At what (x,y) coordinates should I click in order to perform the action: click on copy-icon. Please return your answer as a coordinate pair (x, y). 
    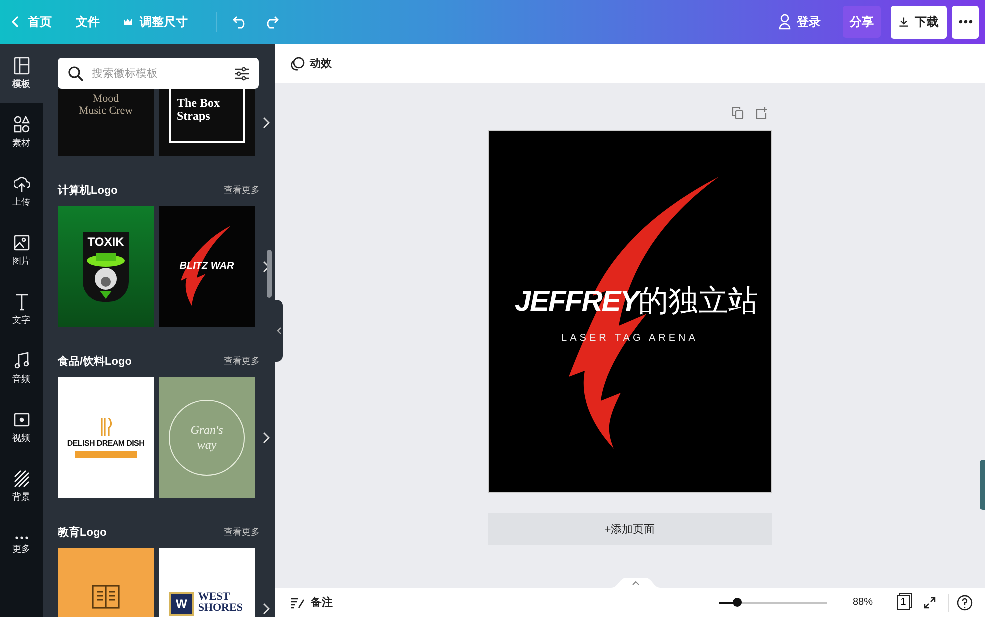
    Looking at the image, I should click on (738, 113).